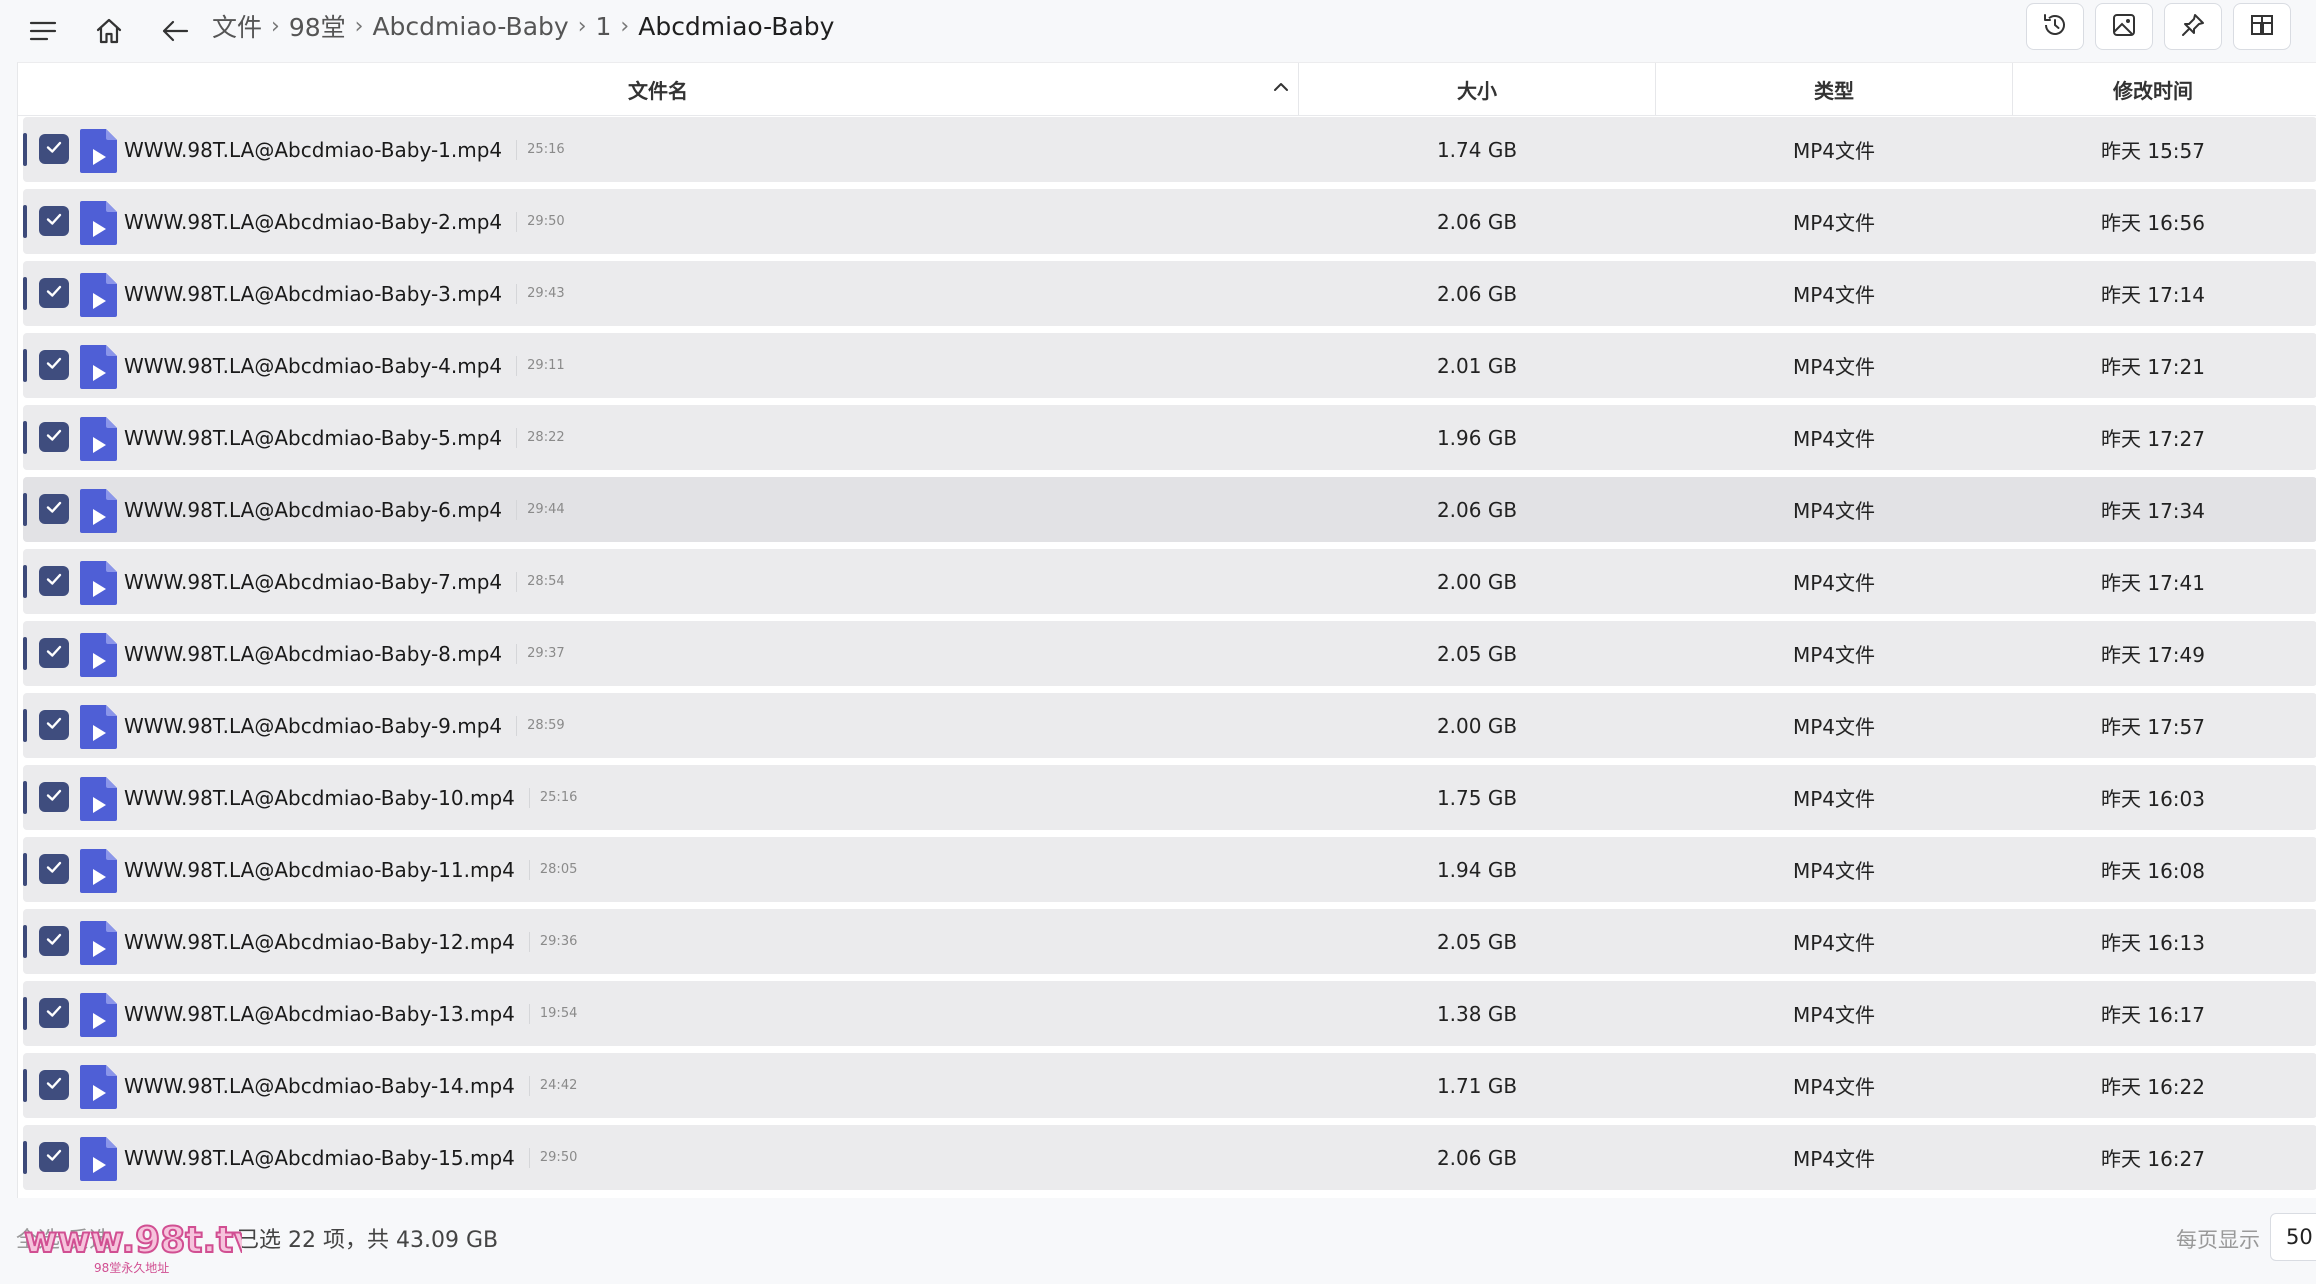 The image size is (2316, 1284). Describe the element at coordinates (2153, 1015) in the screenshot. I see `modified-time: 昨天 16:17` at that location.